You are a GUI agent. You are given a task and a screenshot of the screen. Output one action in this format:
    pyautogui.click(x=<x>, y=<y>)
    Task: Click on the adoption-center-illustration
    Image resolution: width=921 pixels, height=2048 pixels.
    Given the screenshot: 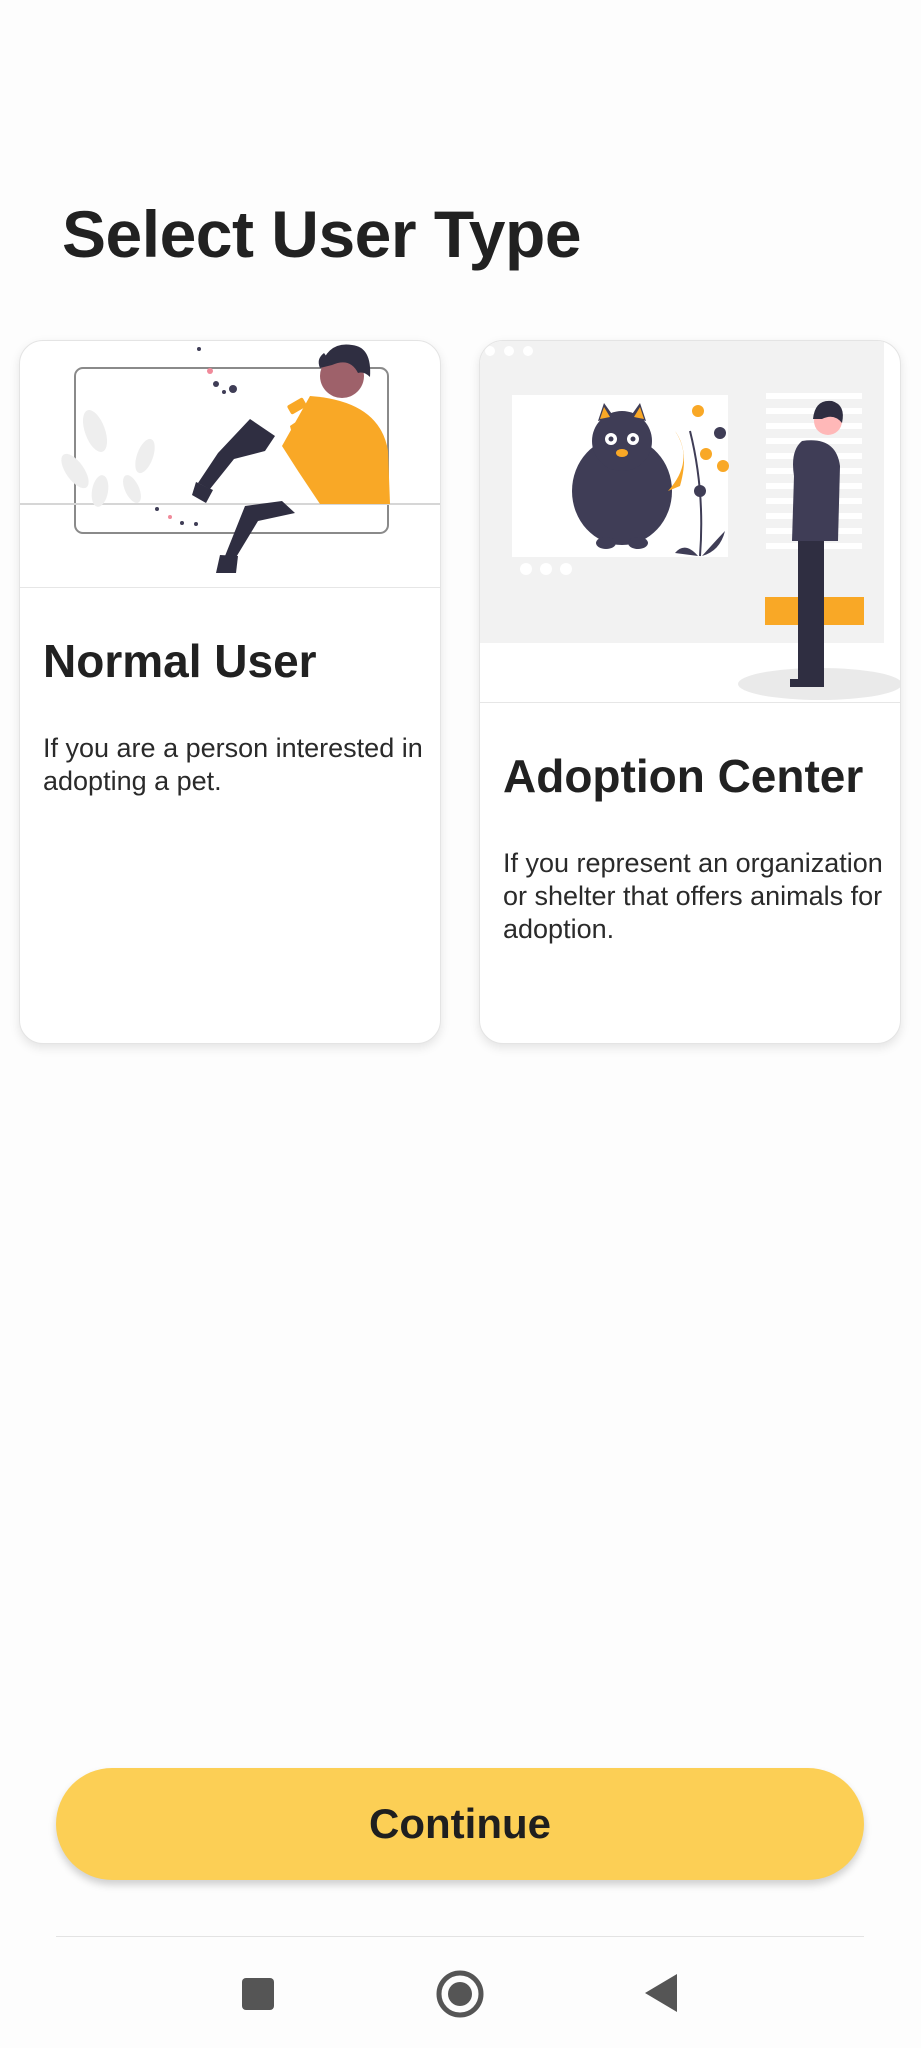 What is the action you would take?
    pyautogui.click(x=690, y=522)
    